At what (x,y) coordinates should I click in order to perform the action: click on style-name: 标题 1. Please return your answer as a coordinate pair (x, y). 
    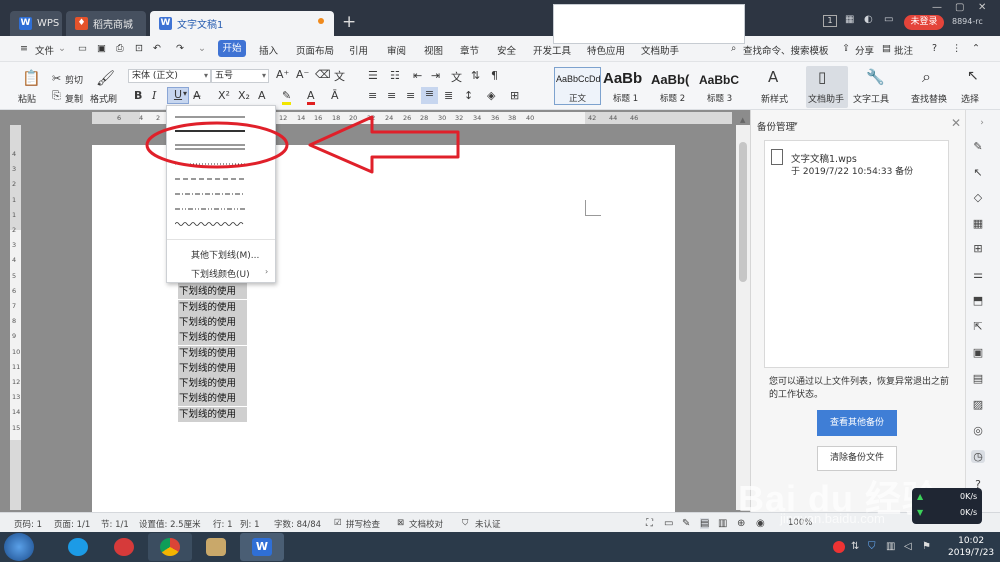
    Looking at the image, I should click on (625, 98).